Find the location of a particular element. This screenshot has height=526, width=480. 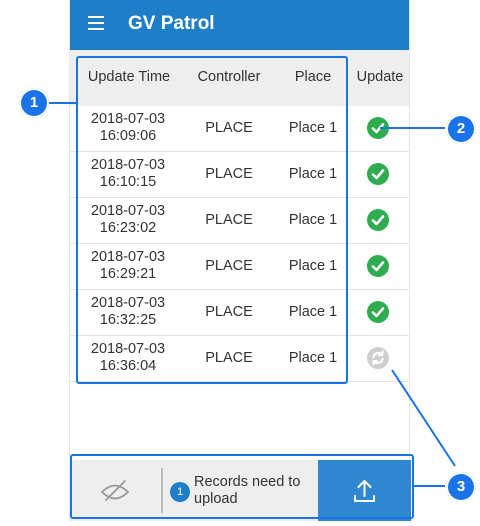

callout-1: 1 is located at coordinates (34, 103).